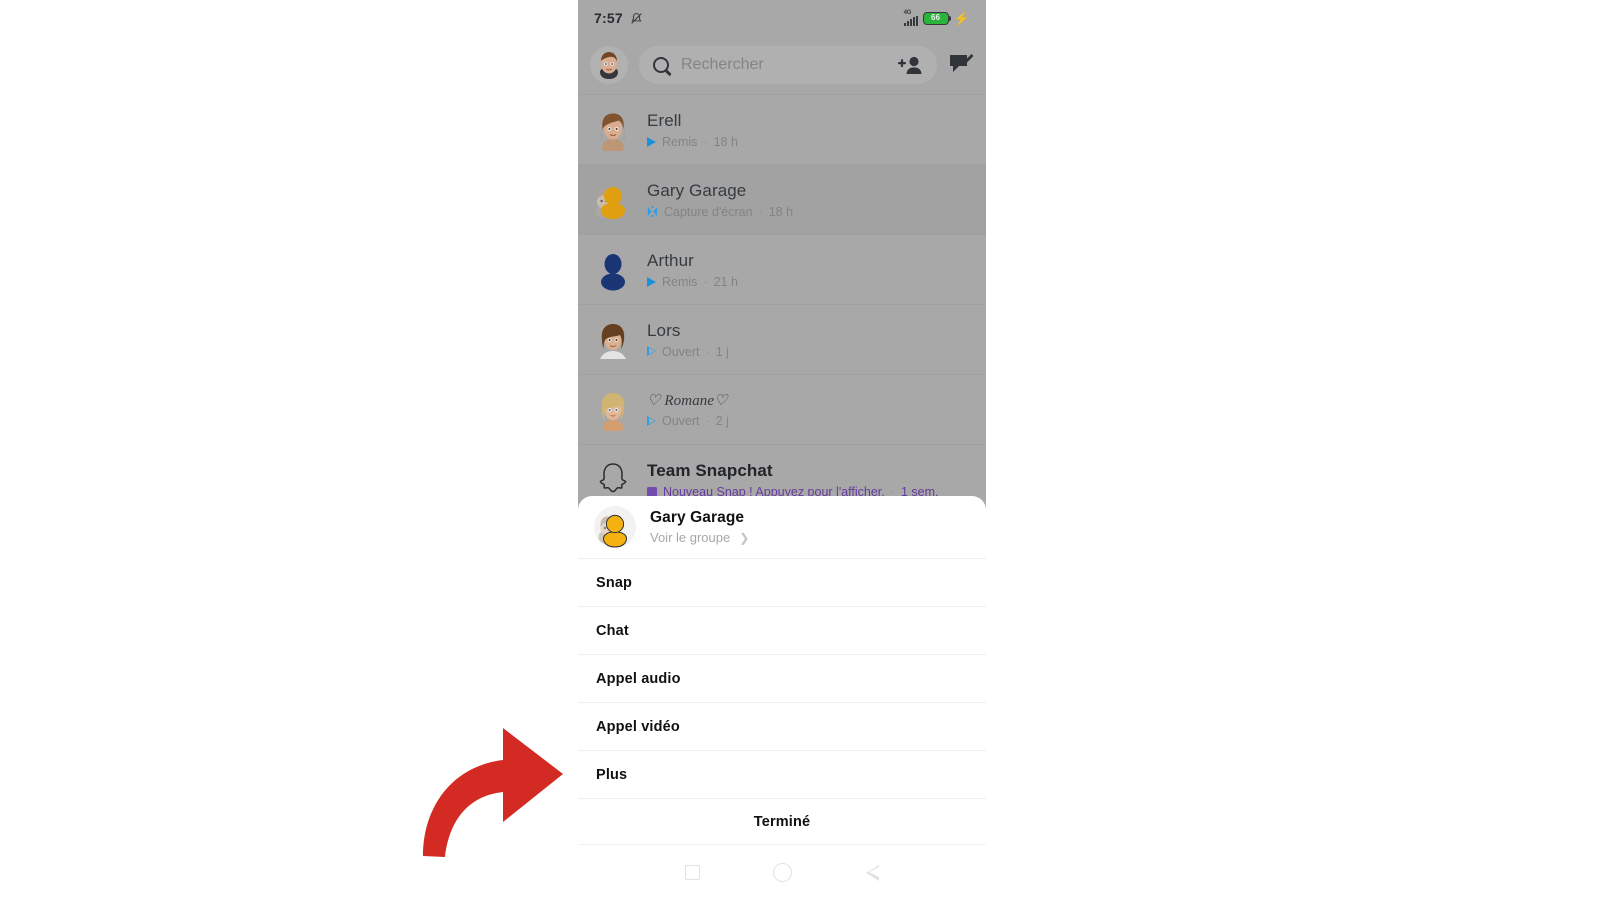 This screenshot has width=1600, height=900. I want to click on chat-status: Ouvert · 1 j, so click(688, 352).